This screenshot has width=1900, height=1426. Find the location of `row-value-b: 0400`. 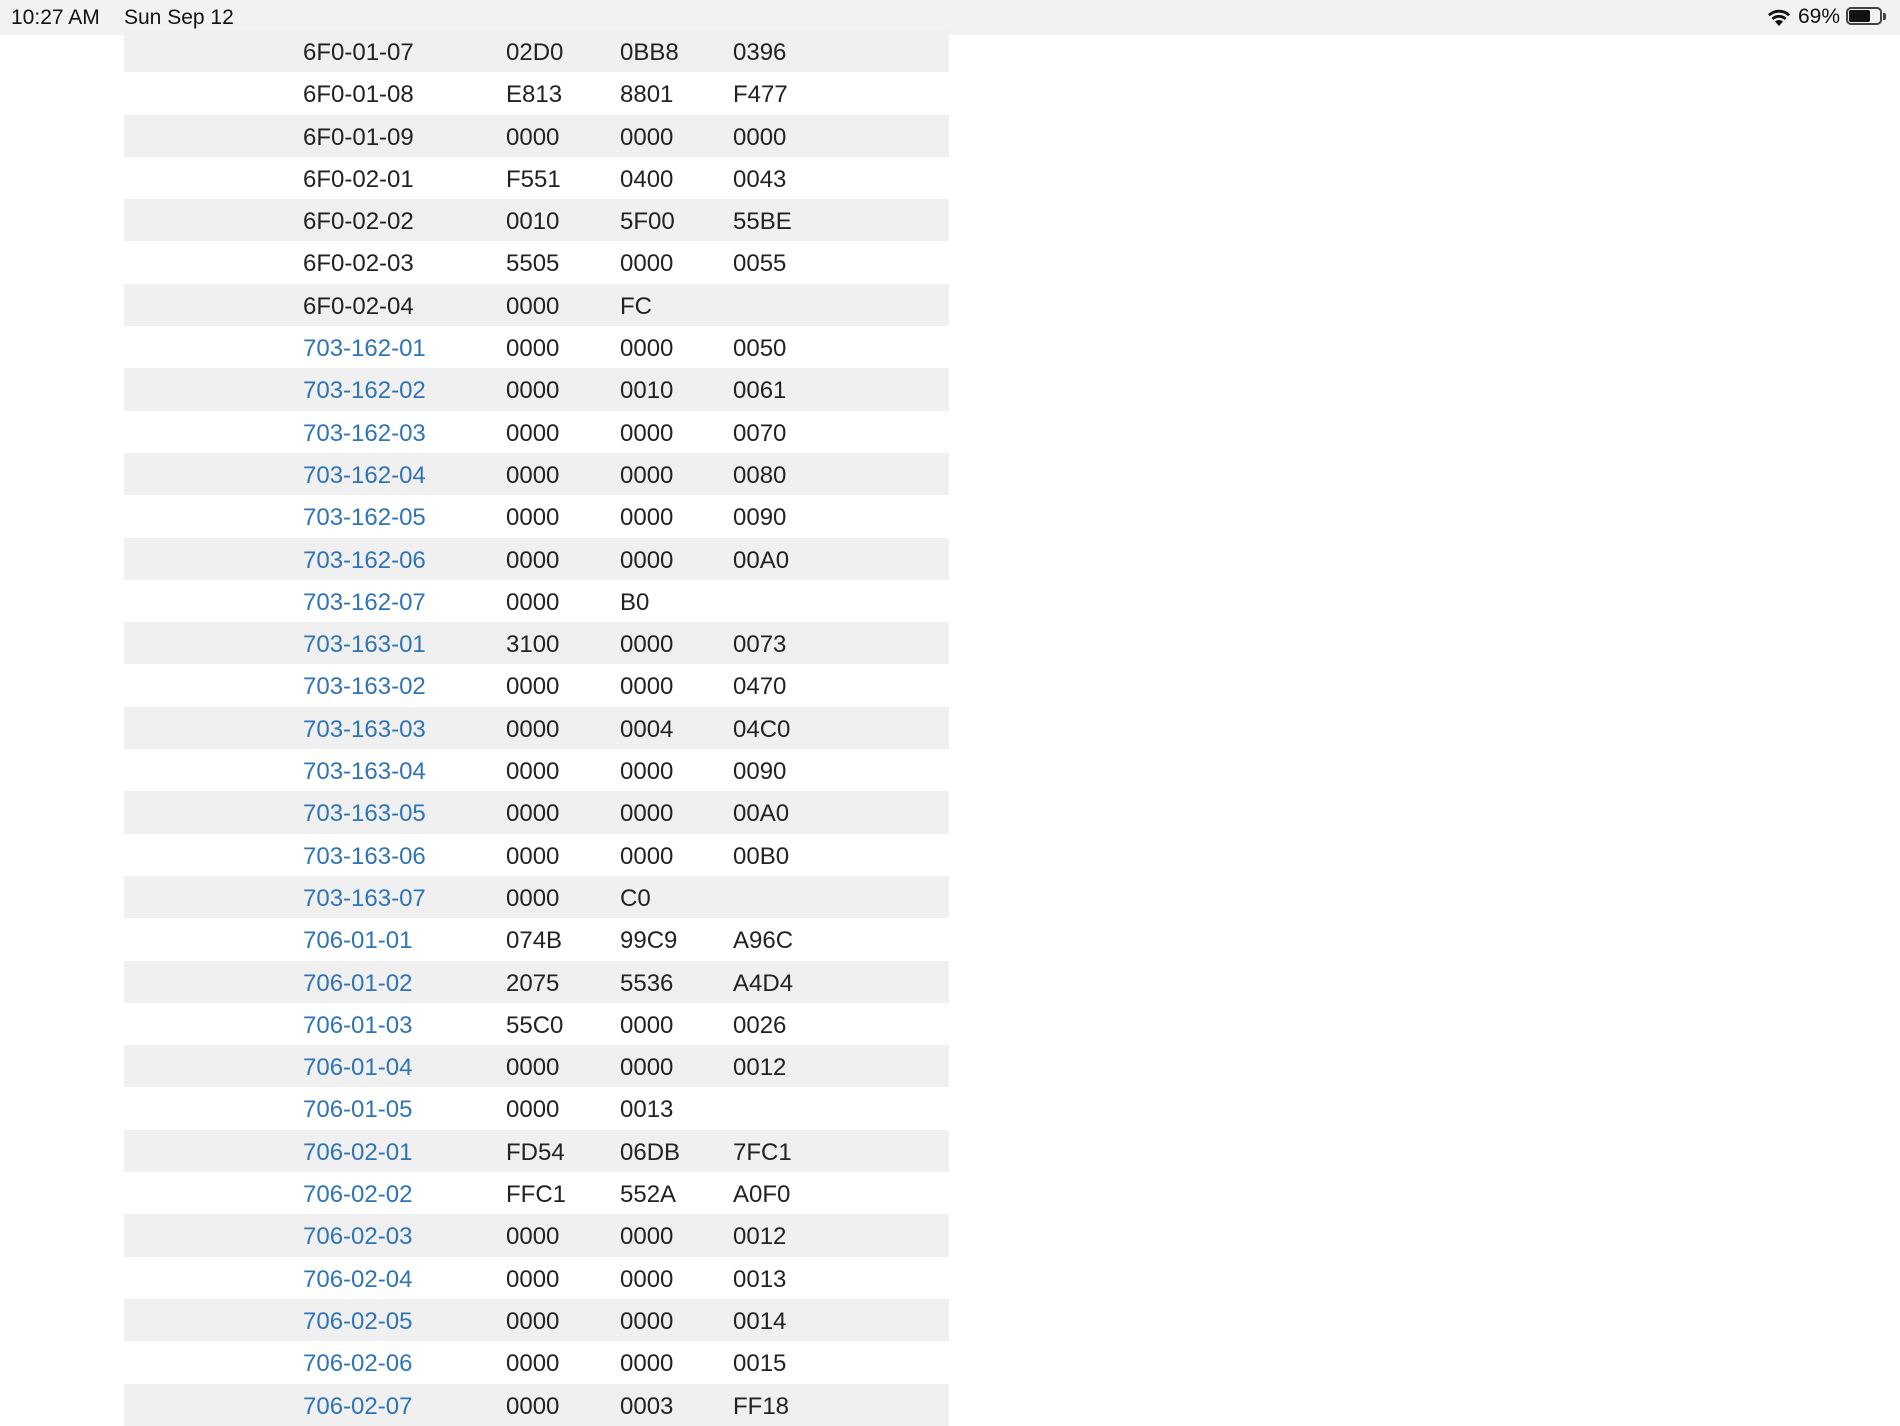

row-value-b: 0400 is located at coordinates (647, 179).